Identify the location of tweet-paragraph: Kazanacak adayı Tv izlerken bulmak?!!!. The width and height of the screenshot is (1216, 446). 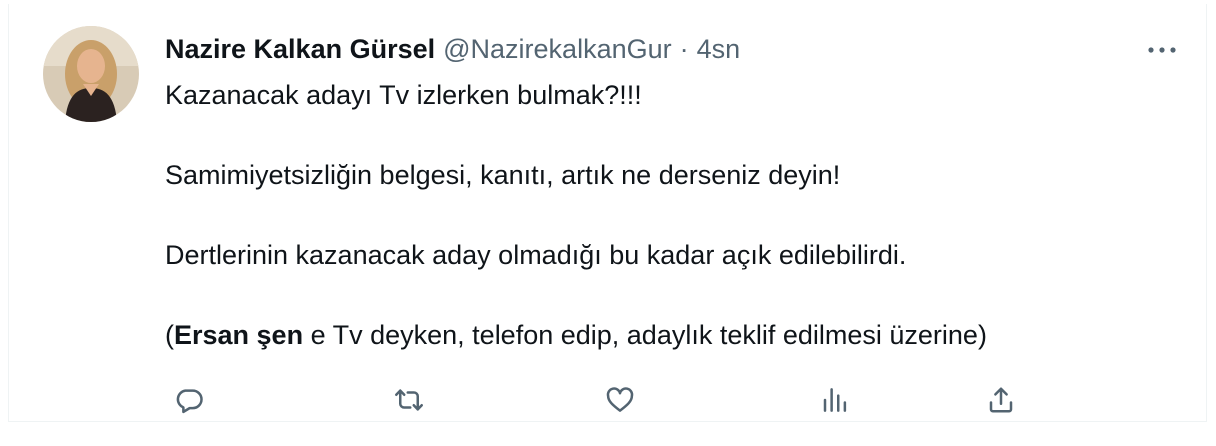
(403, 95).